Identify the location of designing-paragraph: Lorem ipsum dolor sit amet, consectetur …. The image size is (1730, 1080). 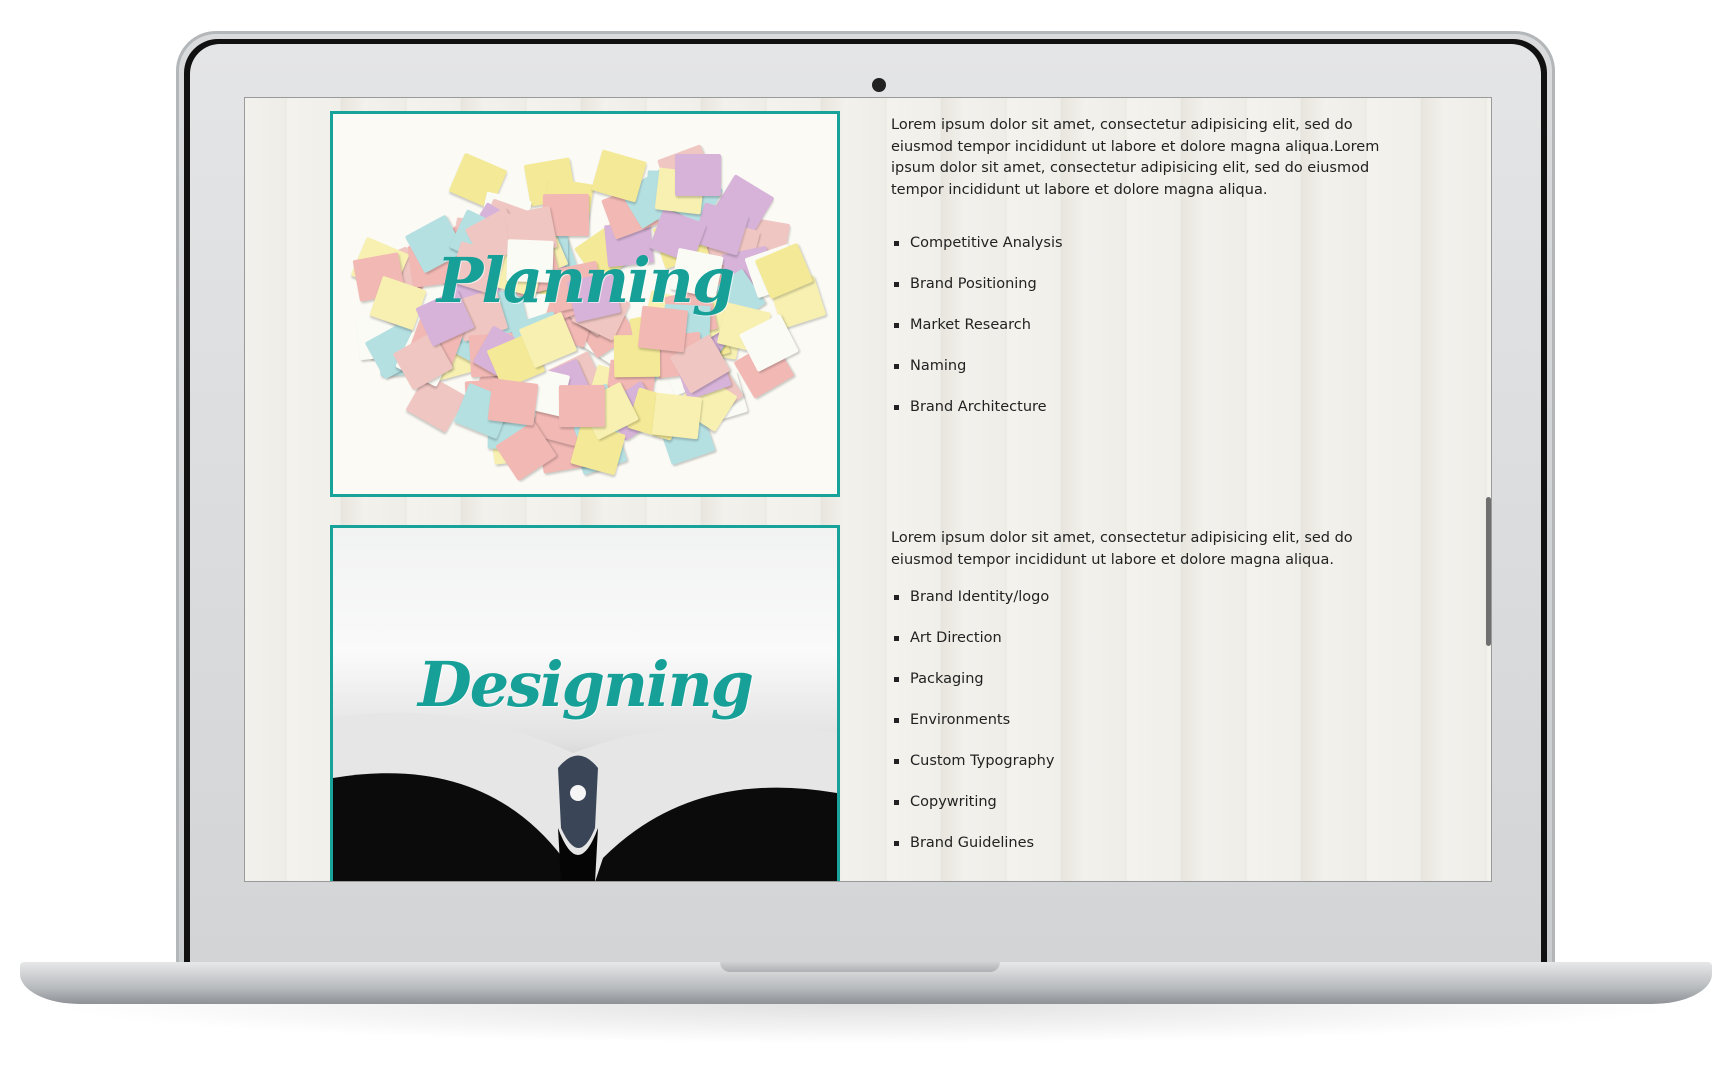
(1122, 549).